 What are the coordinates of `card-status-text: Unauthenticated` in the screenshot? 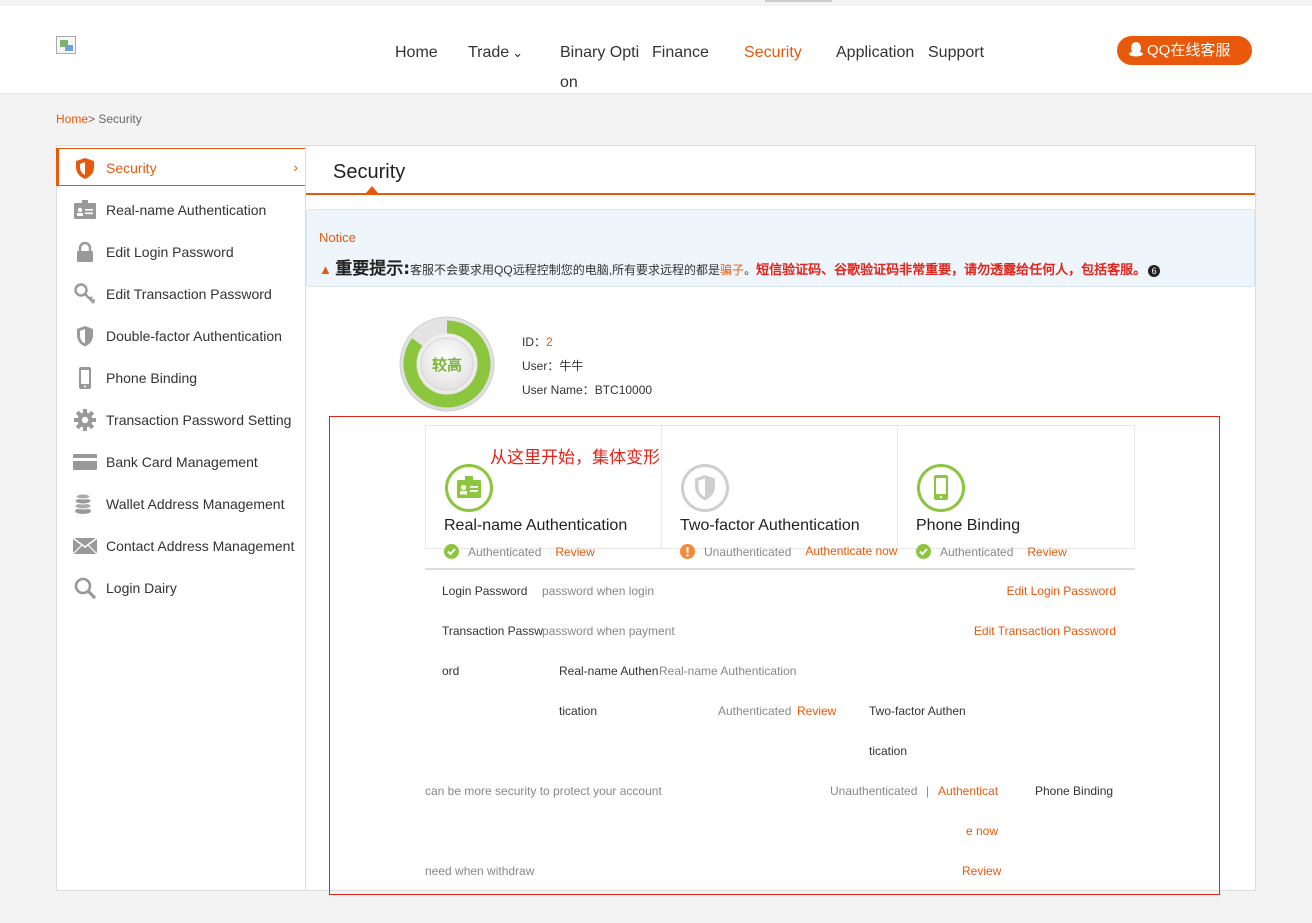 It's located at (748, 552).